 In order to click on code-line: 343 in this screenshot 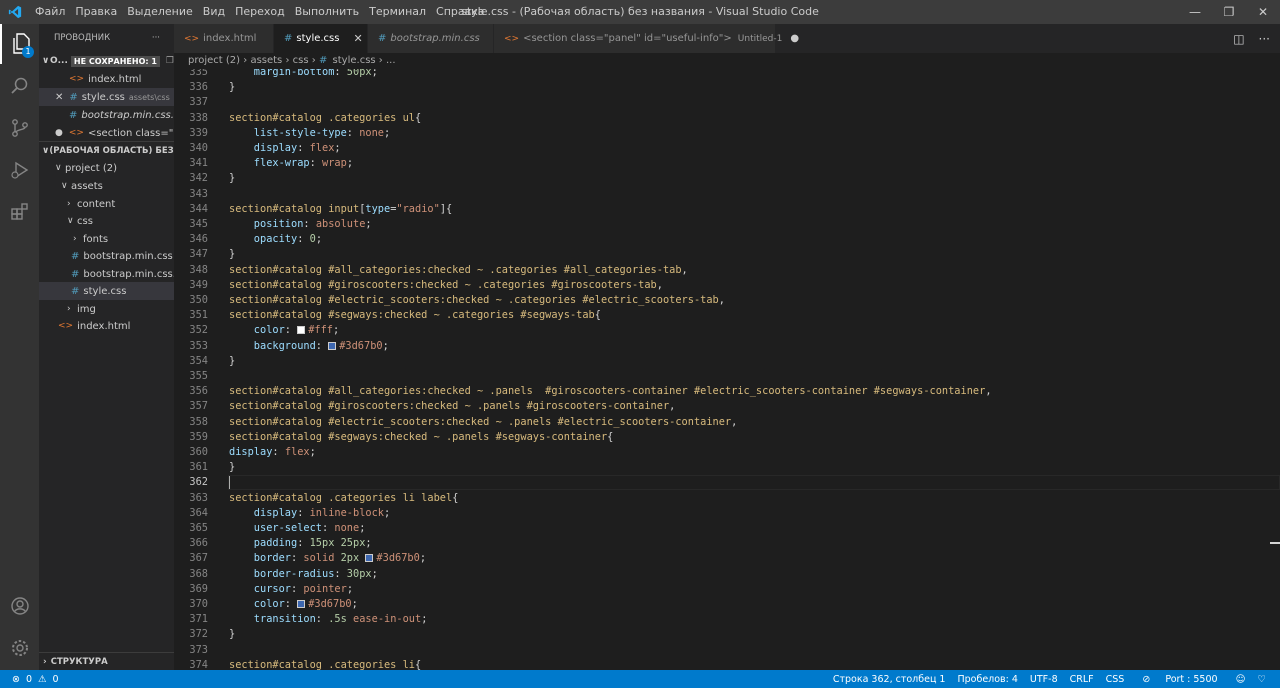, I will do `click(727, 194)`.